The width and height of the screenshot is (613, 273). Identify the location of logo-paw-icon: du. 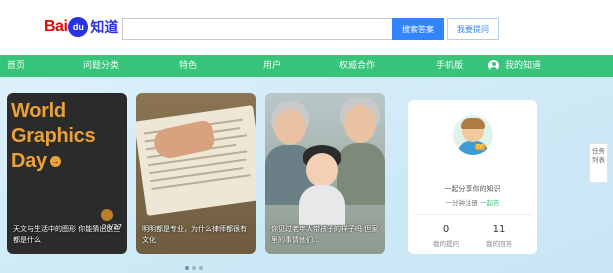
(78, 27).